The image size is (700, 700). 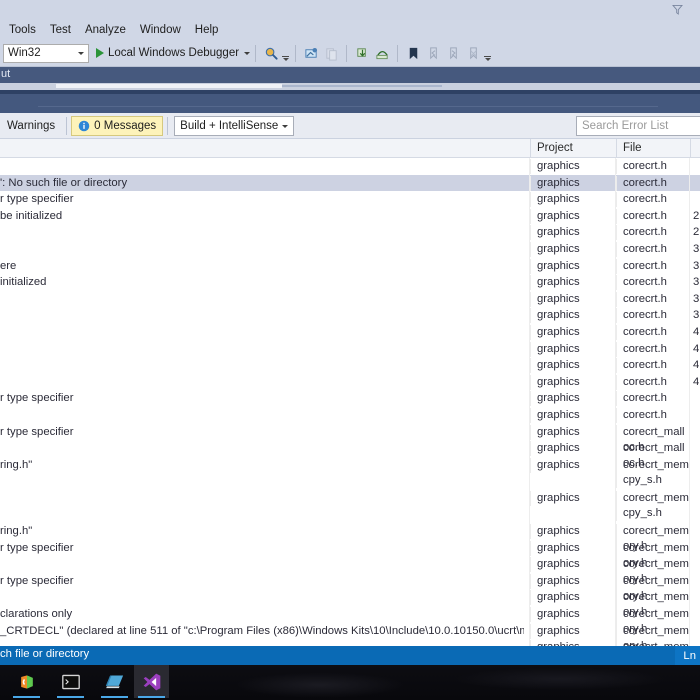 I want to click on taskbar-item-terminal, so click(x=70, y=681).